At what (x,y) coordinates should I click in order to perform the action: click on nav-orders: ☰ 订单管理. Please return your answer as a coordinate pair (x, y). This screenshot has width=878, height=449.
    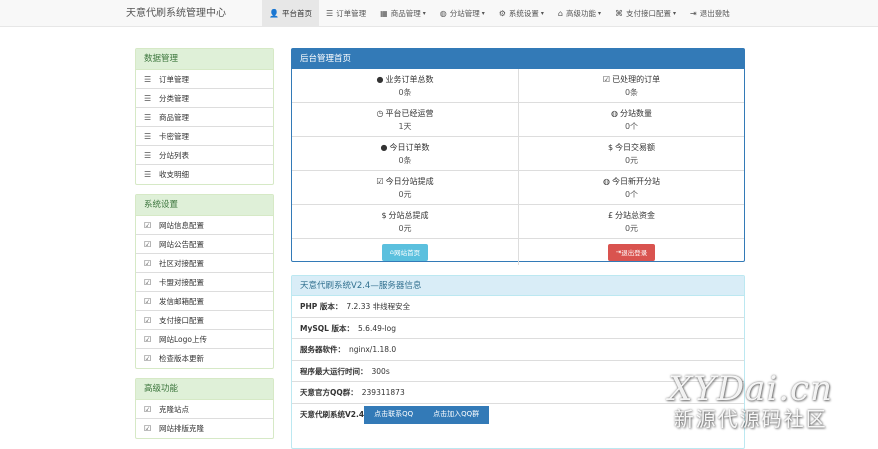
    Looking at the image, I should click on (346, 13).